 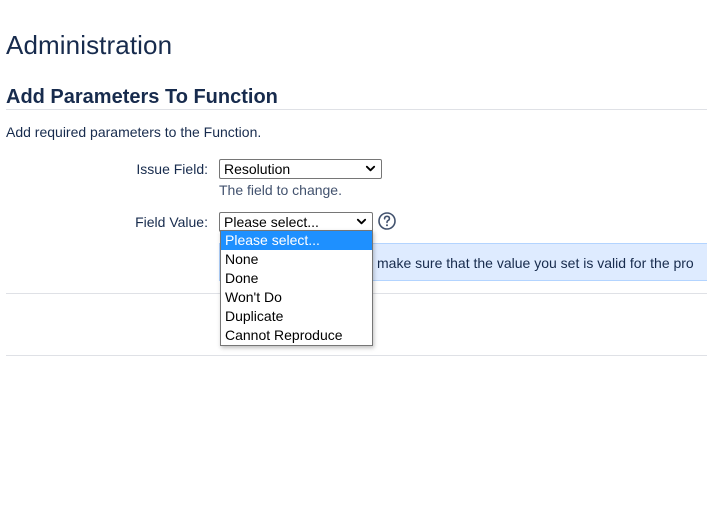 I want to click on field-value-option: Won't Do, so click(x=296, y=297).